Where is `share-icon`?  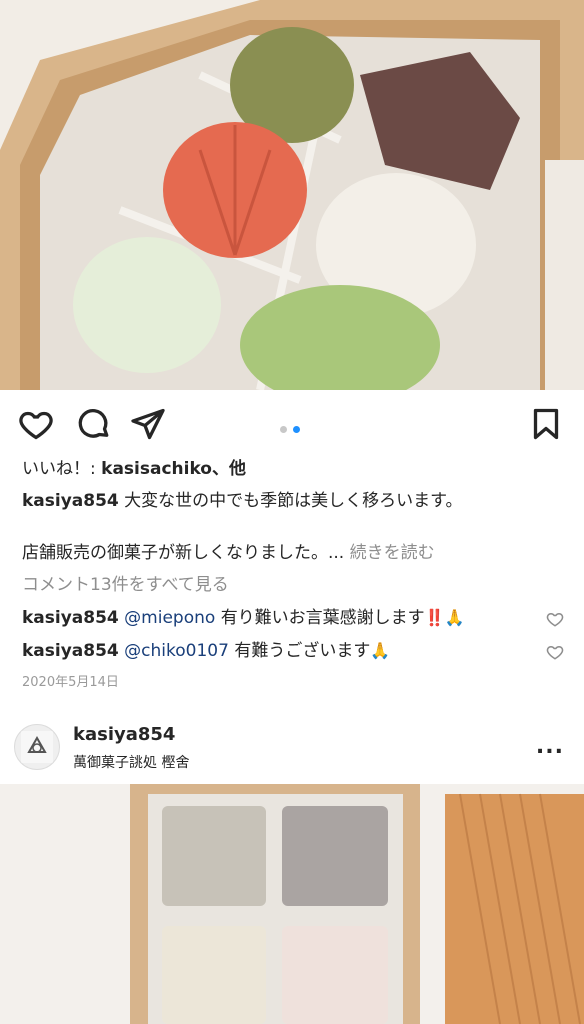 share-icon is located at coordinates (148, 424).